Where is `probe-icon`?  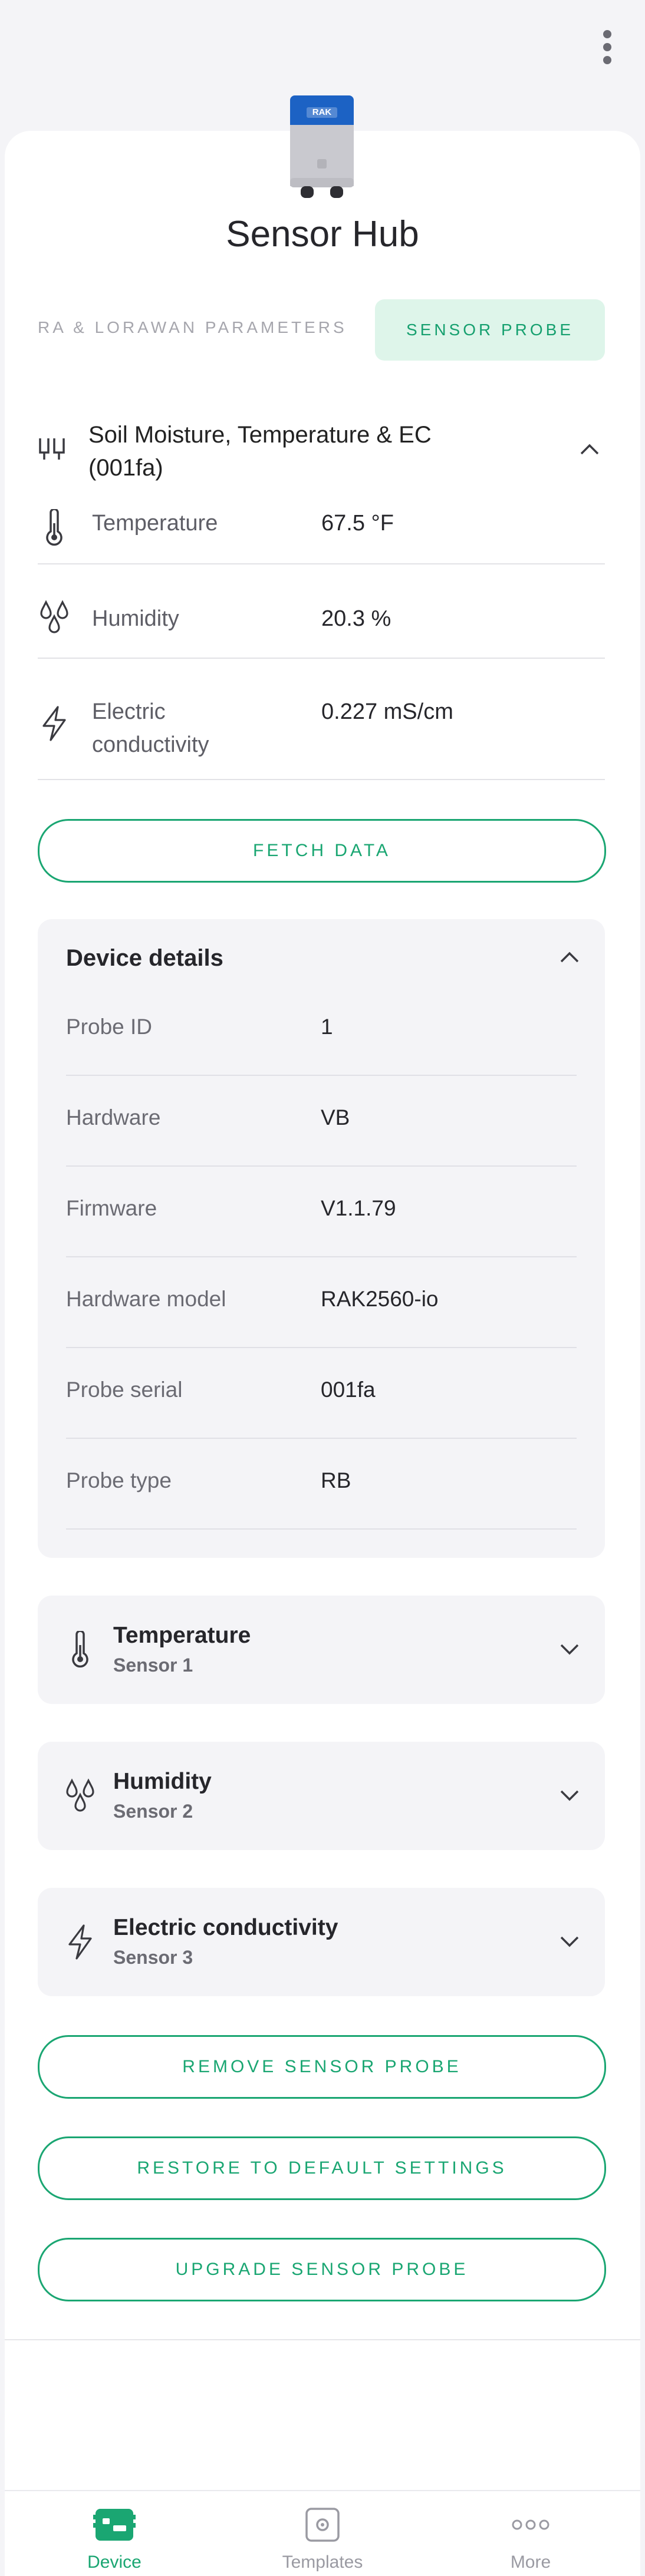 probe-icon is located at coordinates (52, 449).